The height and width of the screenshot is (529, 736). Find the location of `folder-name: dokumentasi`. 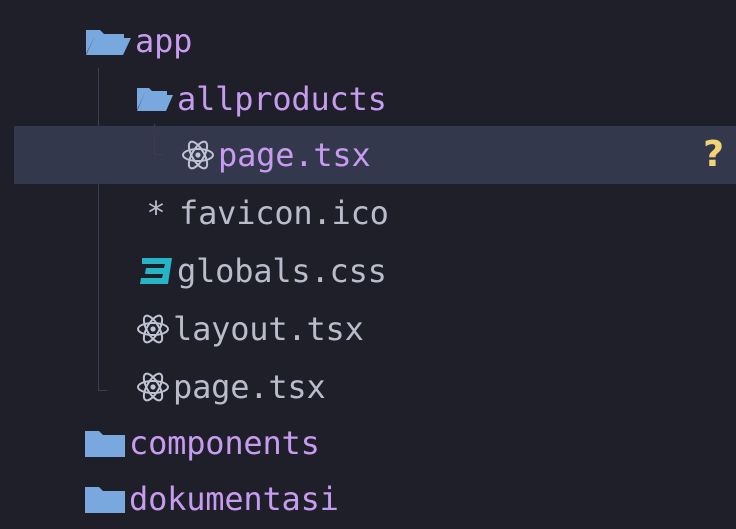

folder-name: dokumentasi is located at coordinates (234, 499).